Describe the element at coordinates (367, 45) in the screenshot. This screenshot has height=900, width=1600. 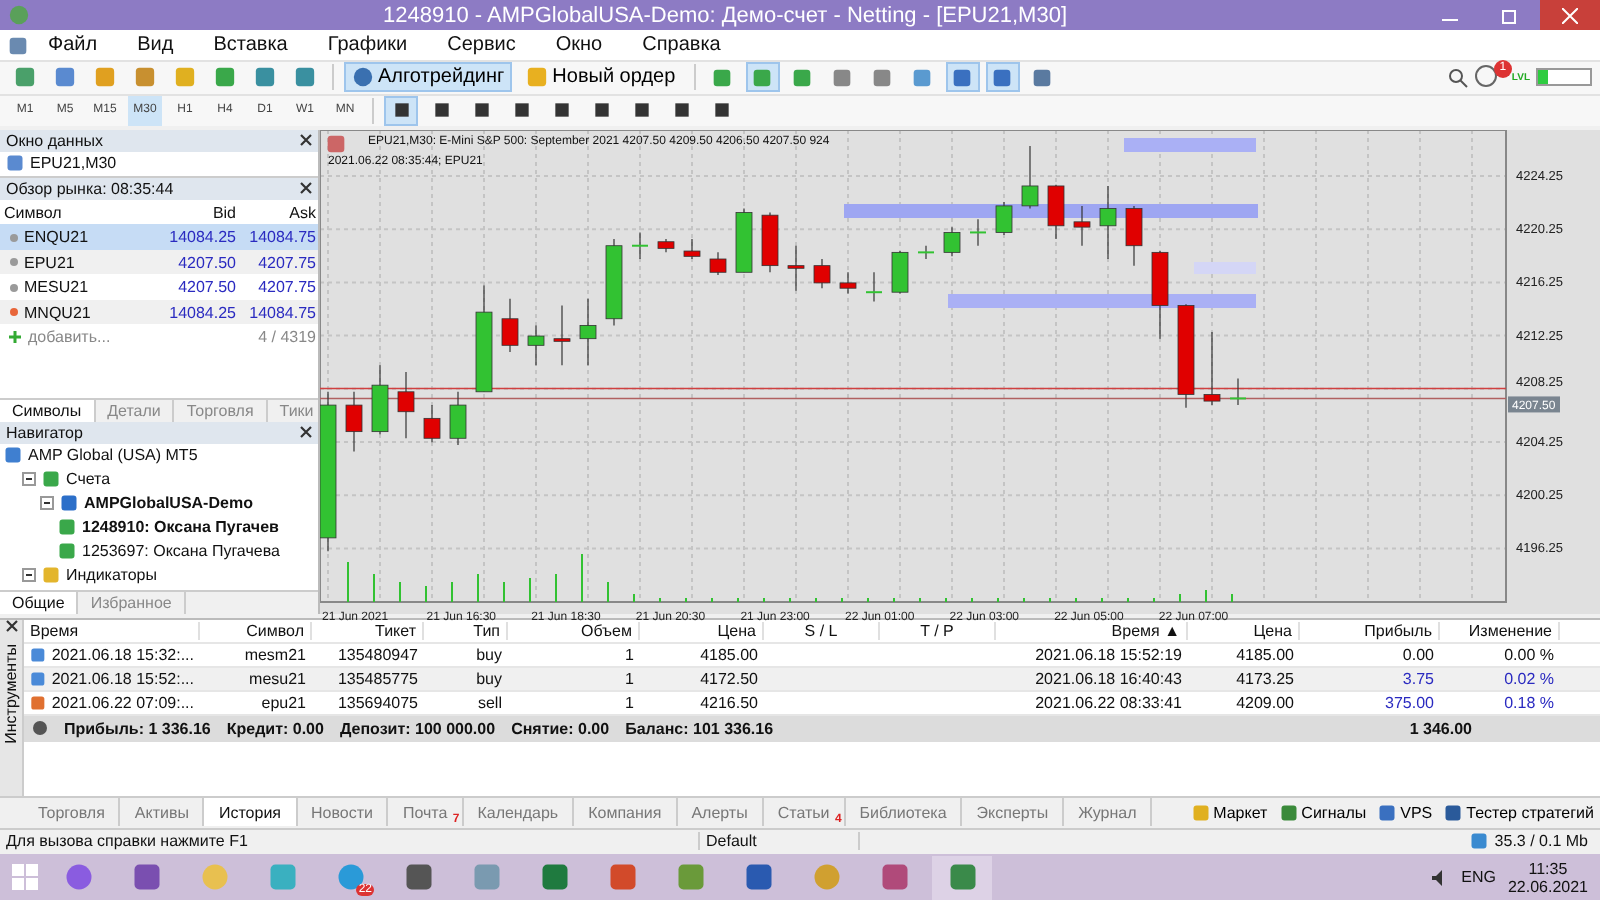
I see `menu-item: Графики` at that location.